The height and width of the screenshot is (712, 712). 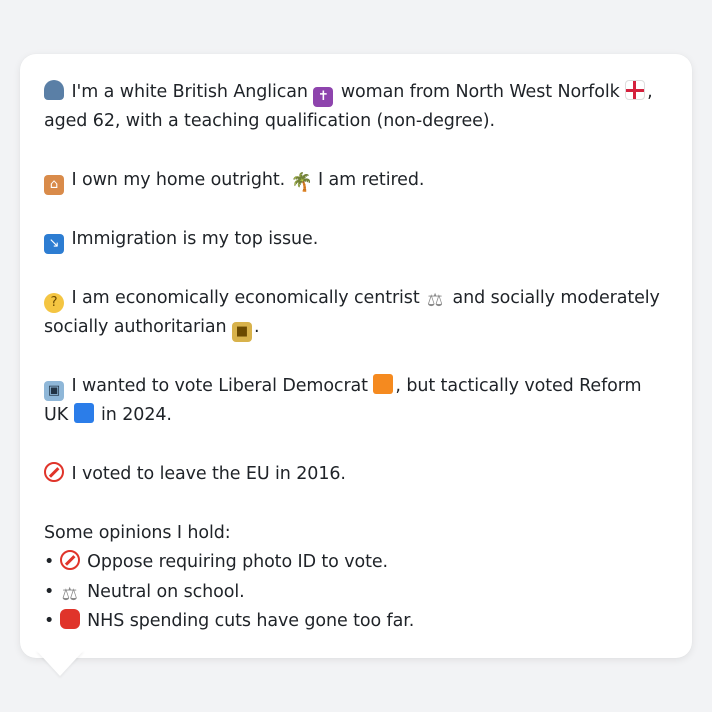 I want to click on opinion-text: NHS spending cuts have gone too far., so click(x=251, y=621).